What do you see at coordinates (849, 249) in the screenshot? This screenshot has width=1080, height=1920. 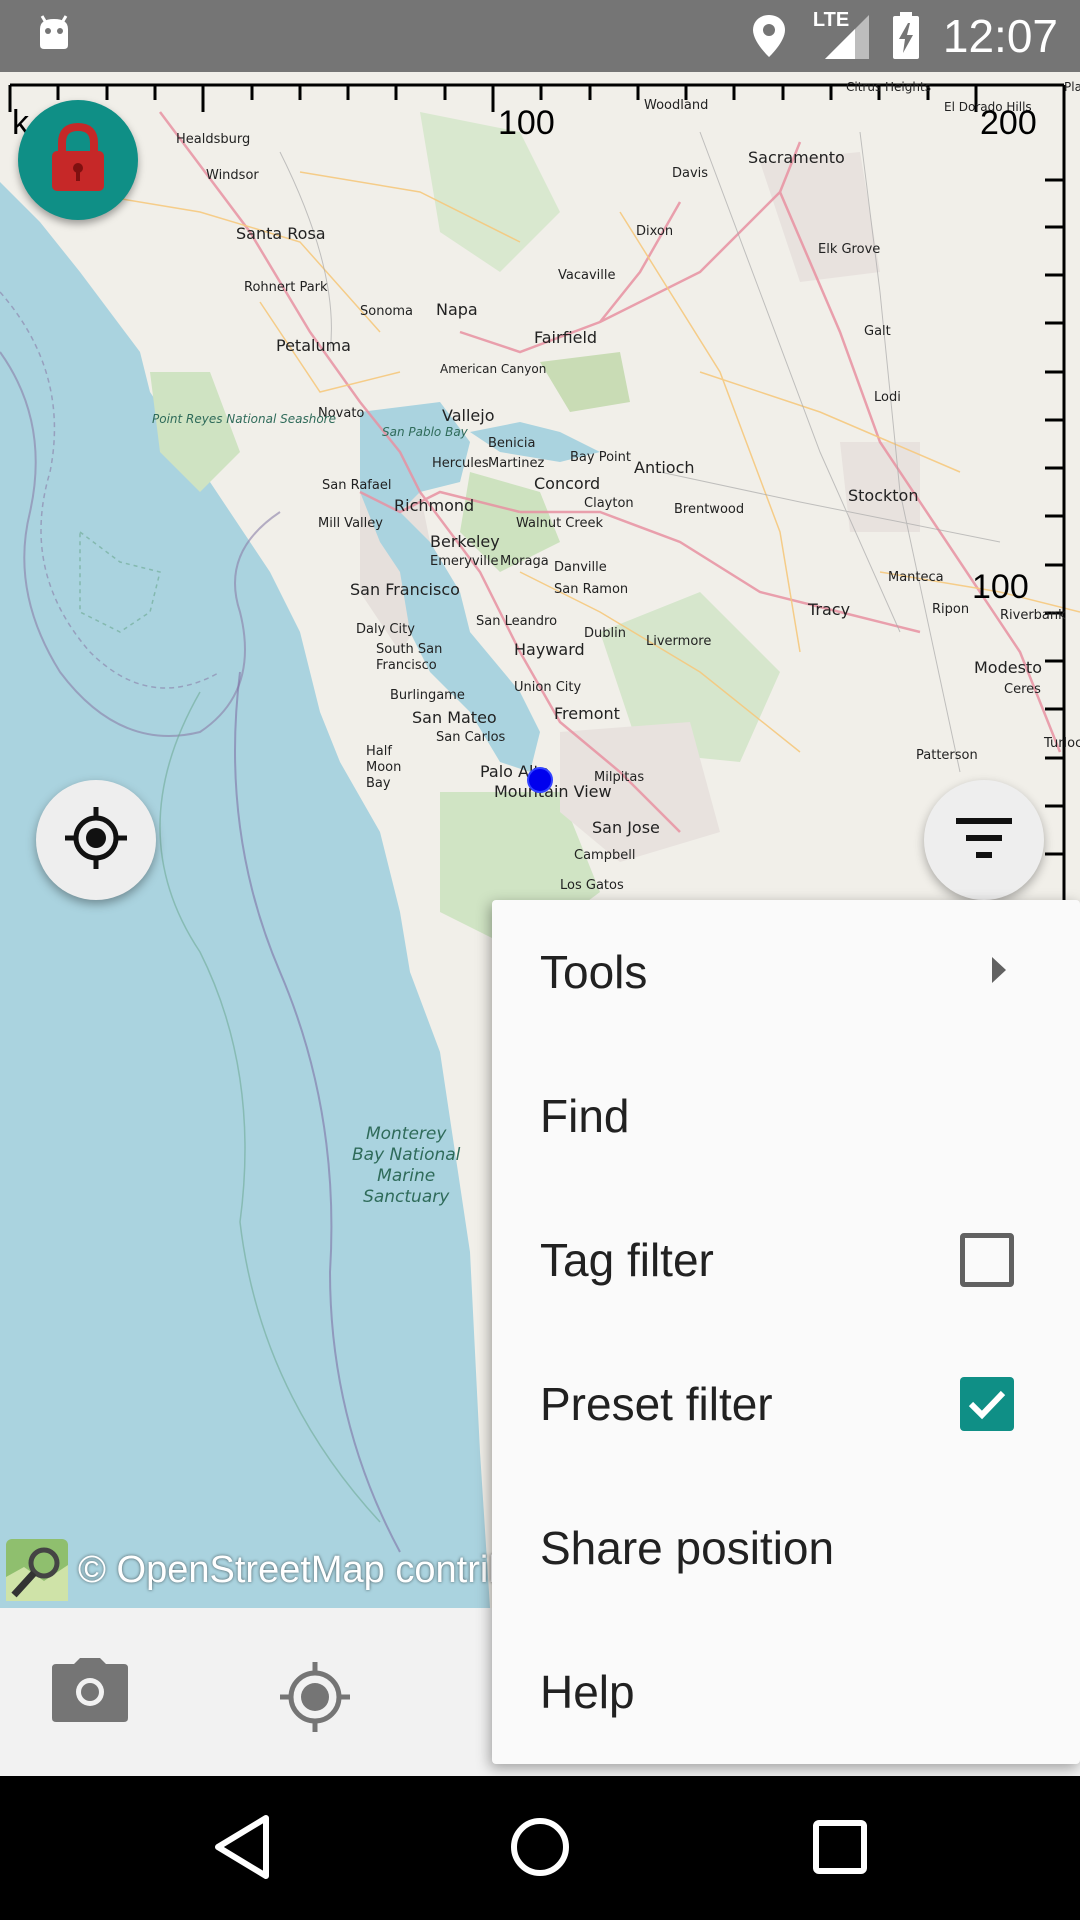 I see `place-label: Elk Grove` at bounding box center [849, 249].